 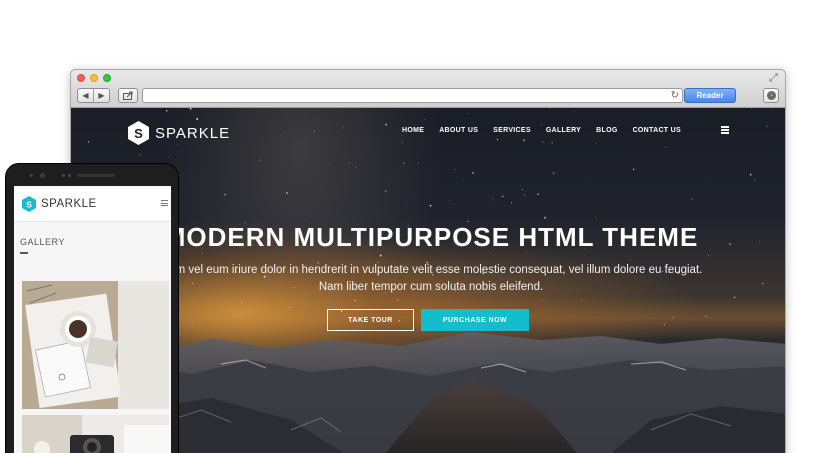 What do you see at coordinates (675, 95) in the screenshot?
I see `reload-icon: ↻` at bounding box center [675, 95].